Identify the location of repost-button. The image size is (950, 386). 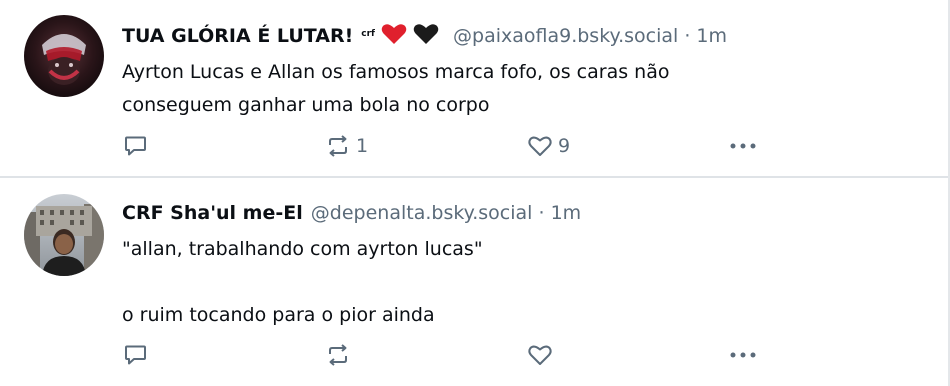
(341, 355).